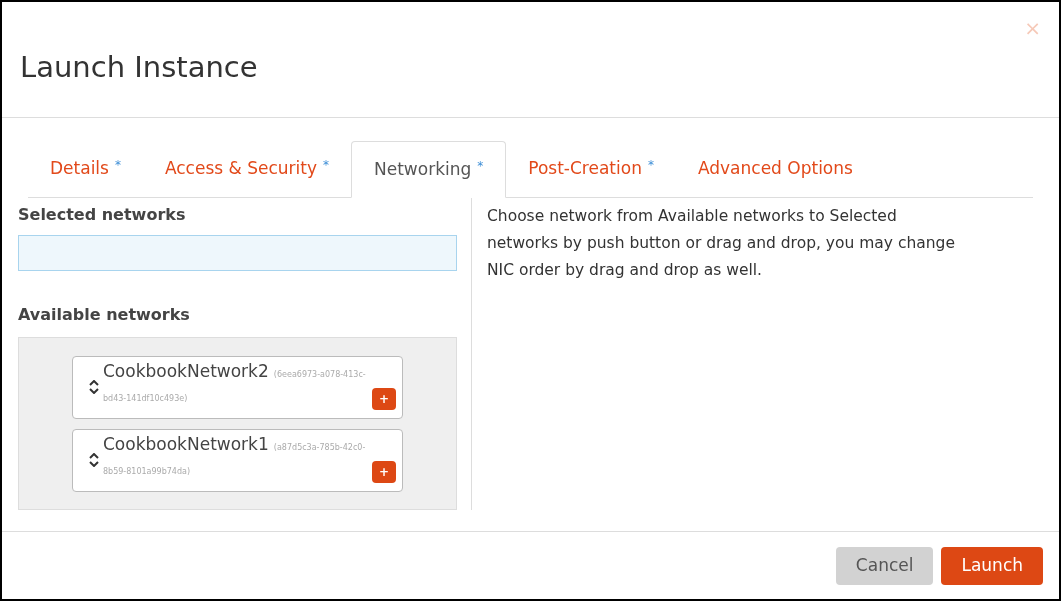 The image size is (1061, 601). Describe the element at coordinates (246, 168) in the screenshot. I see `tab: Access & Security *` at that location.